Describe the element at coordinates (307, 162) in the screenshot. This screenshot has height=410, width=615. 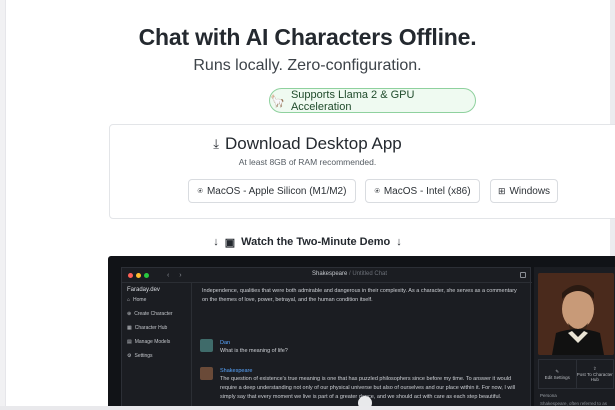
I see `ram-note: At least 8GB of RAM recommended.` at that location.